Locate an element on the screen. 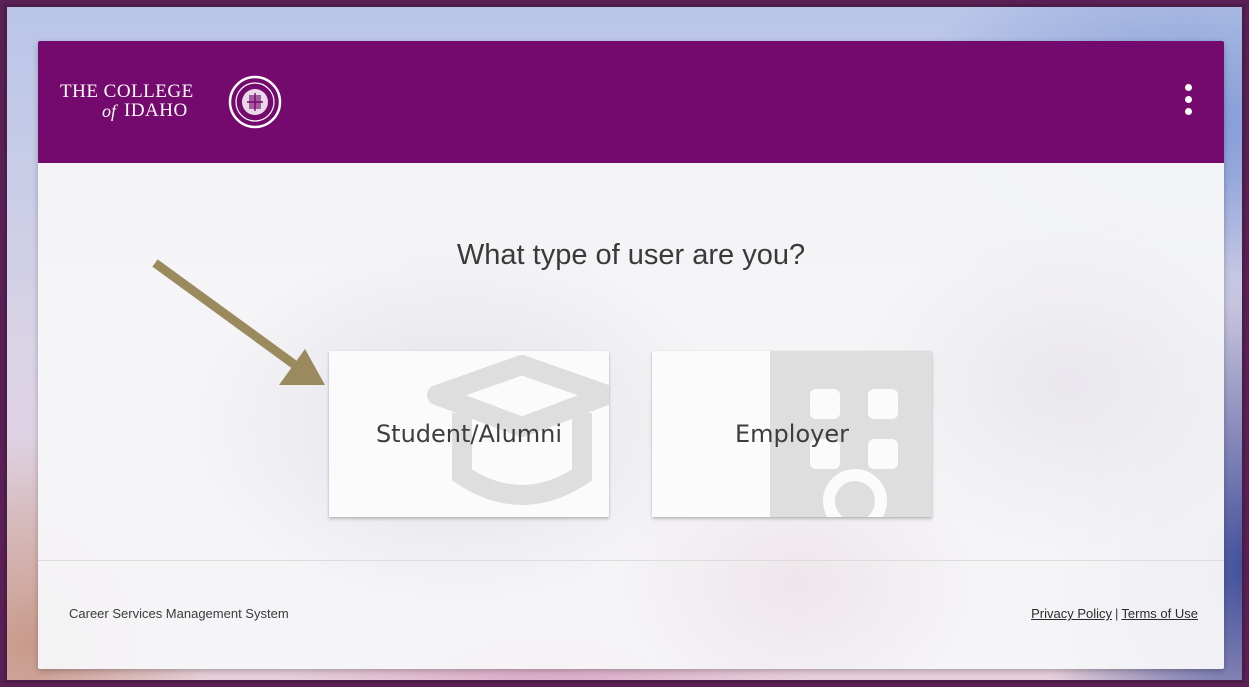 The width and height of the screenshot is (1249, 687). logo-text-line2: IDAHO is located at coordinates (156, 110).